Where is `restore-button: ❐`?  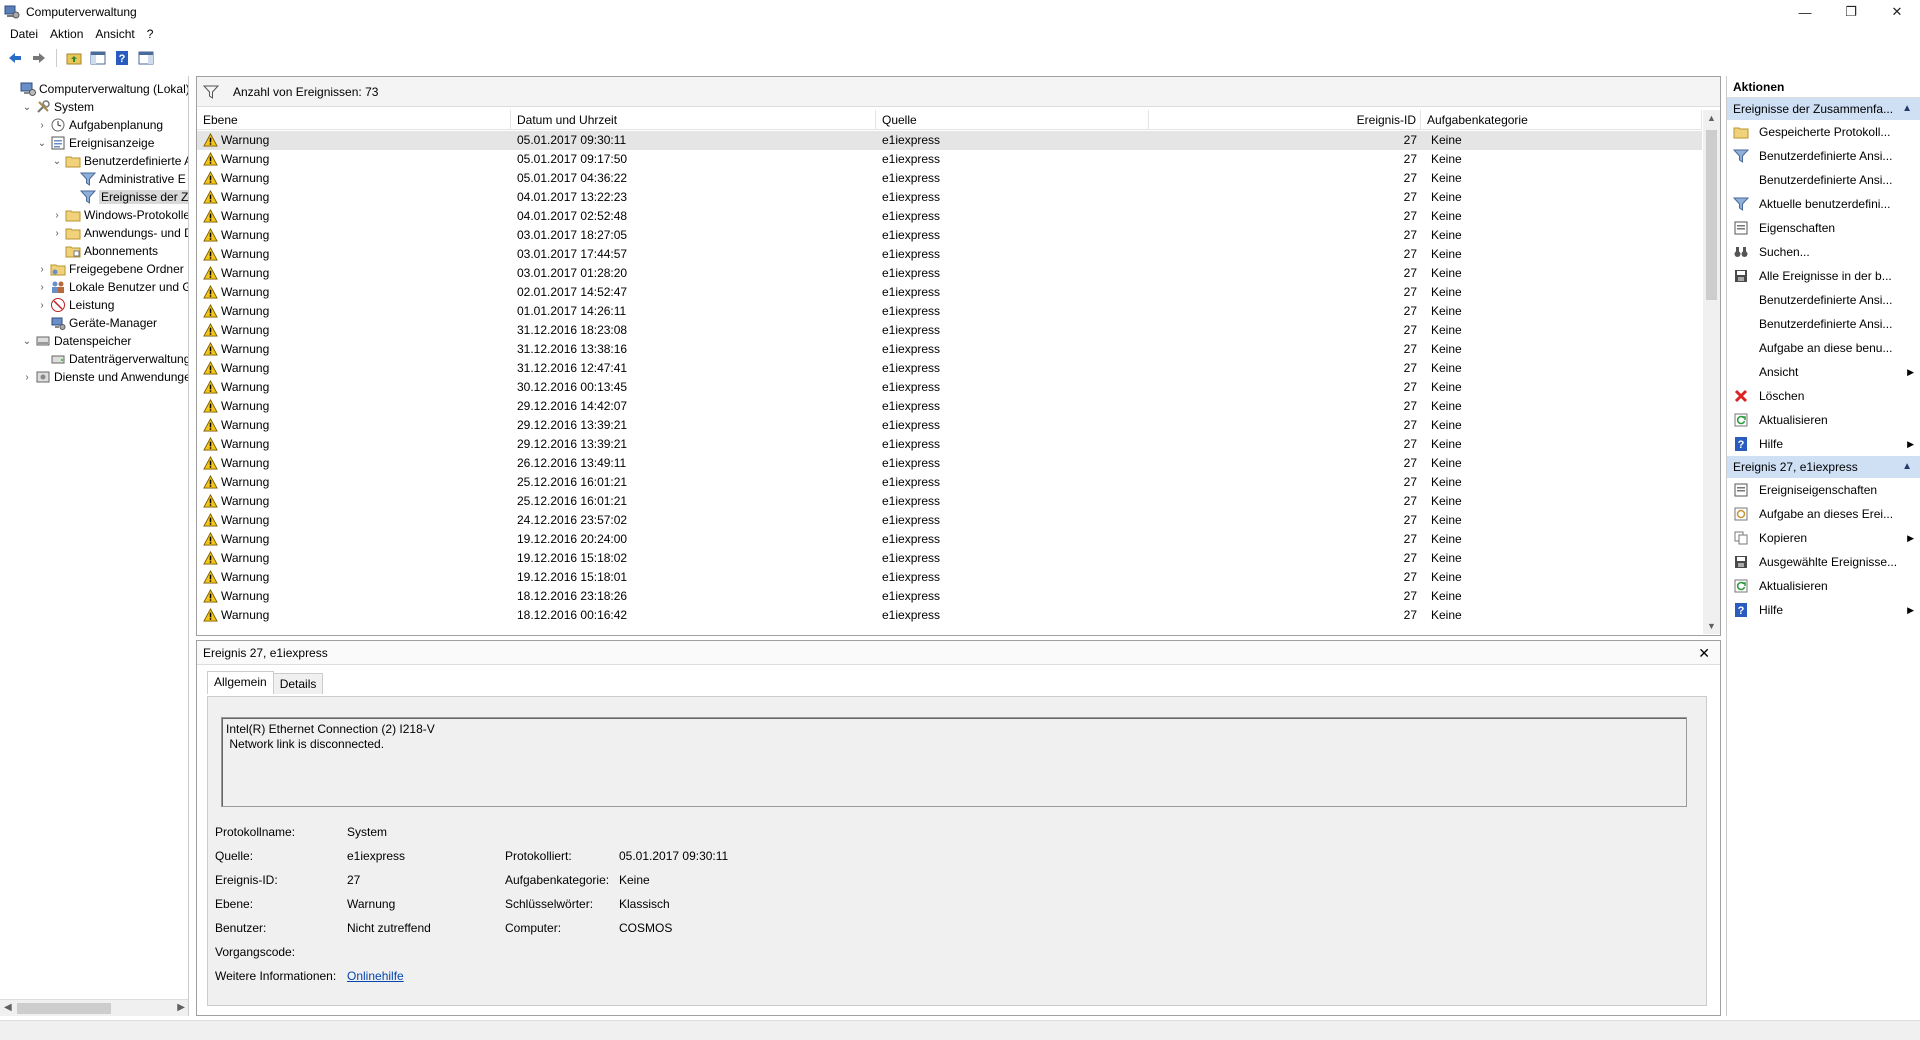
restore-button: ❐ is located at coordinates (1851, 12).